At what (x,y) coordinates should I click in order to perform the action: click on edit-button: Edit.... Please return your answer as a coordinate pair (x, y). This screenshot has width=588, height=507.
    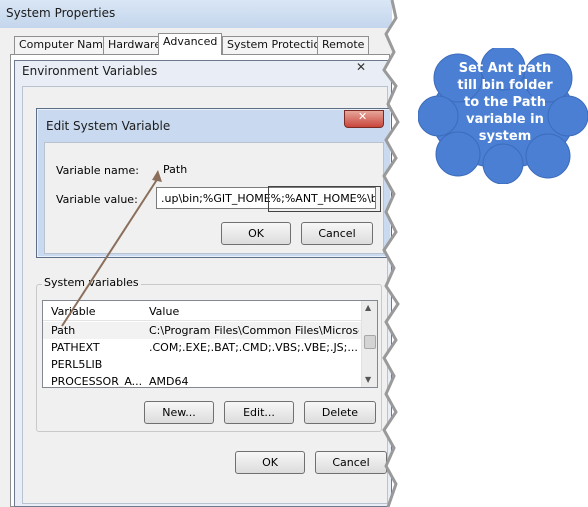
    Looking at the image, I should click on (259, 412).